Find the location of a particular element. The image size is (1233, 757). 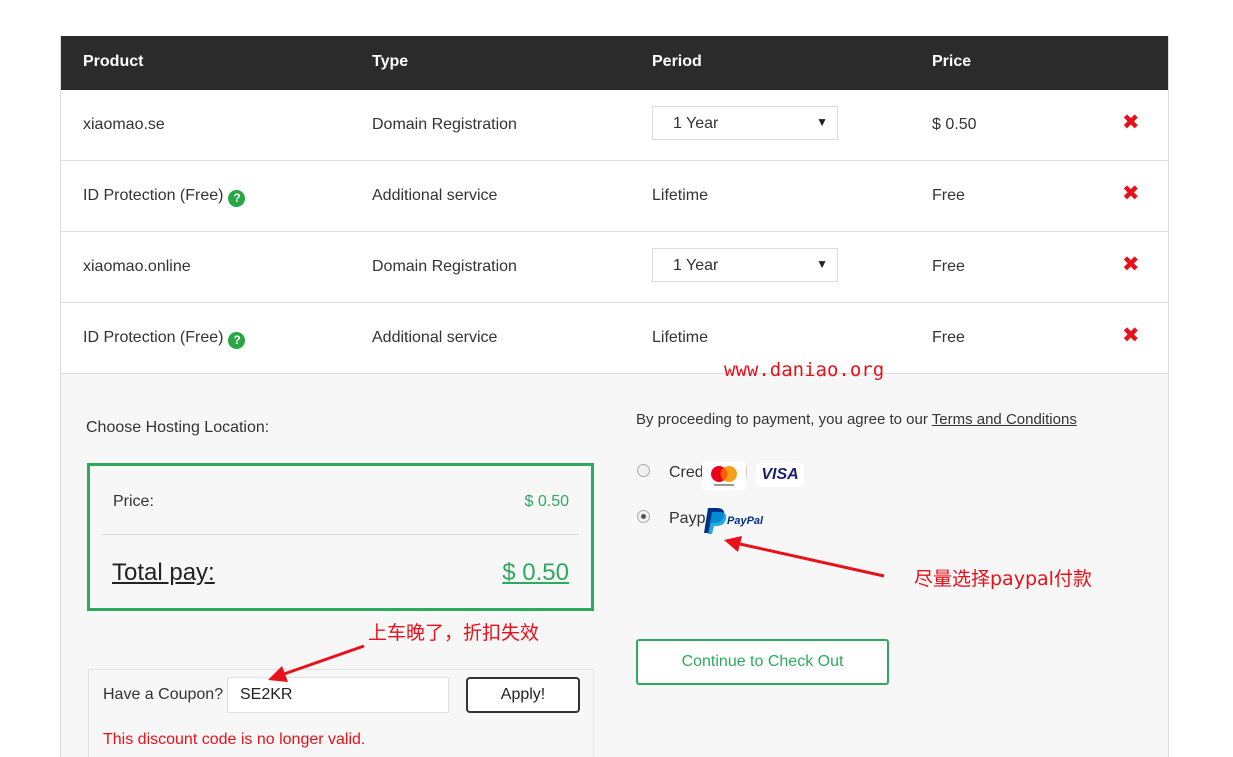

paypal-arrow is located at coordinates (812, 560).